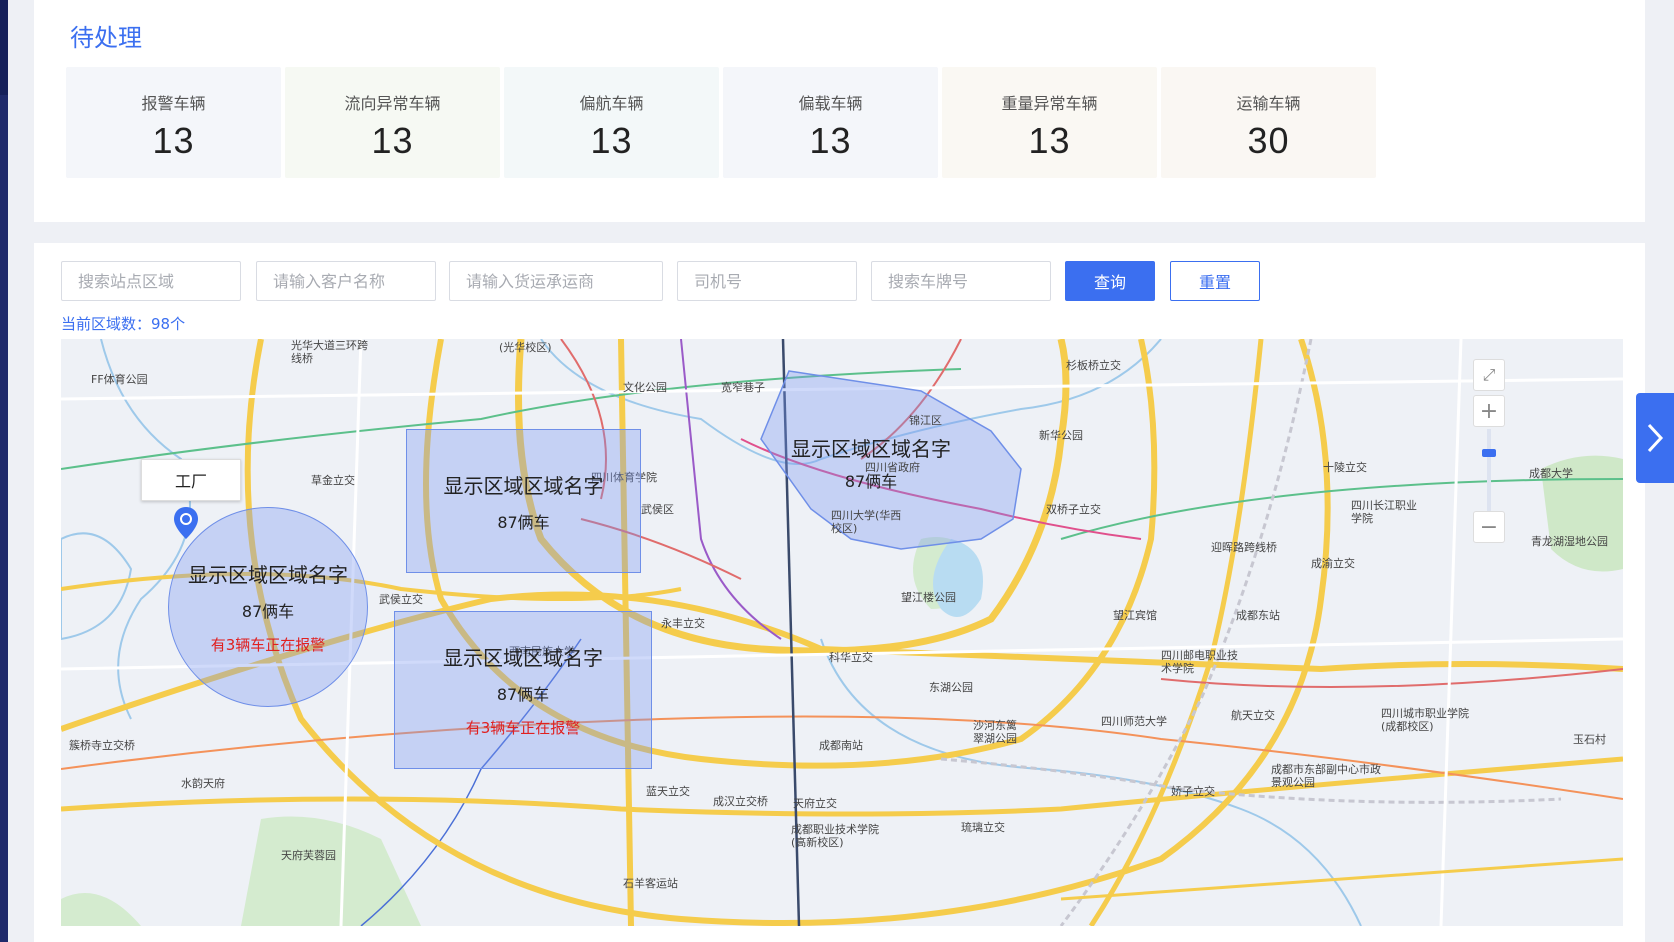  What do you see at coordinates (1569, 541) in the screenshot?
I see `map-place-label: 青龙湖湿地公园` at bounding box center [1569, 541].